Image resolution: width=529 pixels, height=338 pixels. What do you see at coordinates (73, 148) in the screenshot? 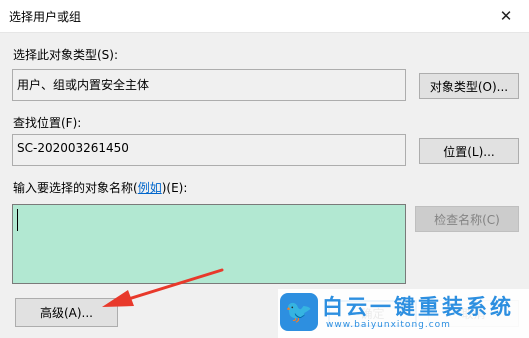
I see `location-value: SC-202003261450` at bounding box center [73, 148].